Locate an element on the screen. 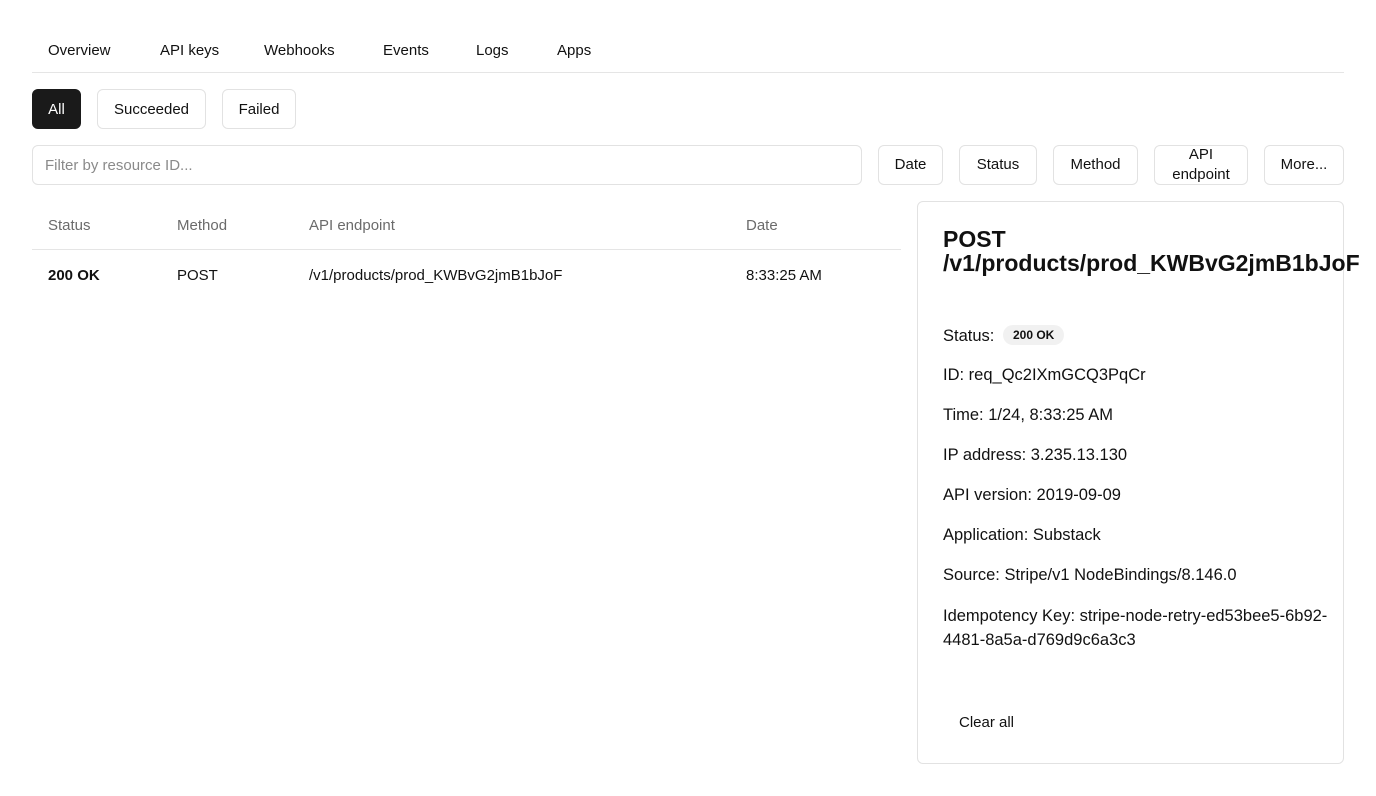 This screenshot has height=796, width=1376. tab-apps: Apps is located at coordinates (574, 50).